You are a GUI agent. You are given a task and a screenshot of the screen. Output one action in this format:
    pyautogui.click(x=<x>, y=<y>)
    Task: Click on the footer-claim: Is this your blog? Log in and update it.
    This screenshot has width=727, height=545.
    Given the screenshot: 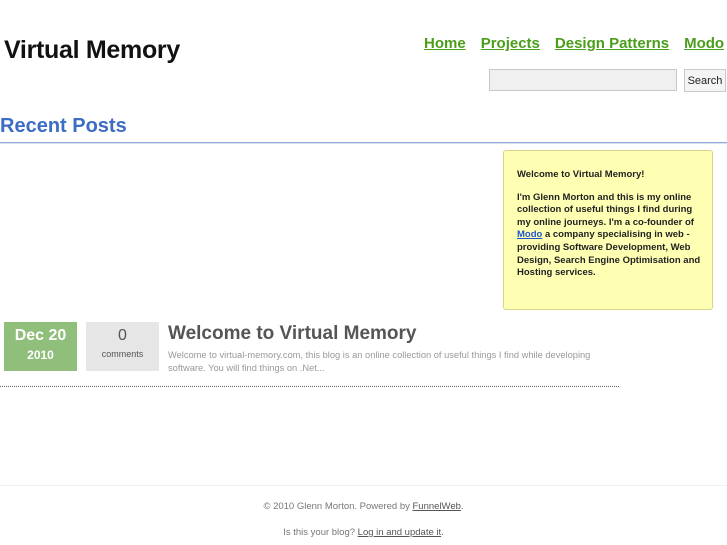 What is the action you would take?
    pyautogui.click(x=363, y=532)
    